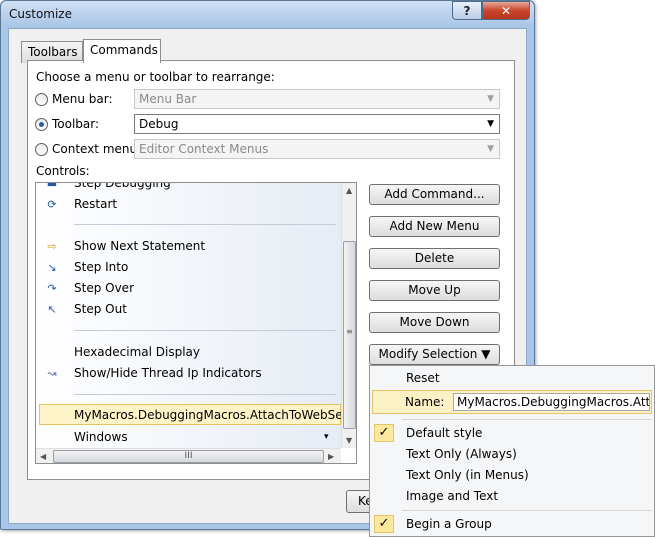 The height and width of the screenshot is (537, 655). I want to click on vertical-scrollbar: ▲ ≡ ▼, so click(348, 315).